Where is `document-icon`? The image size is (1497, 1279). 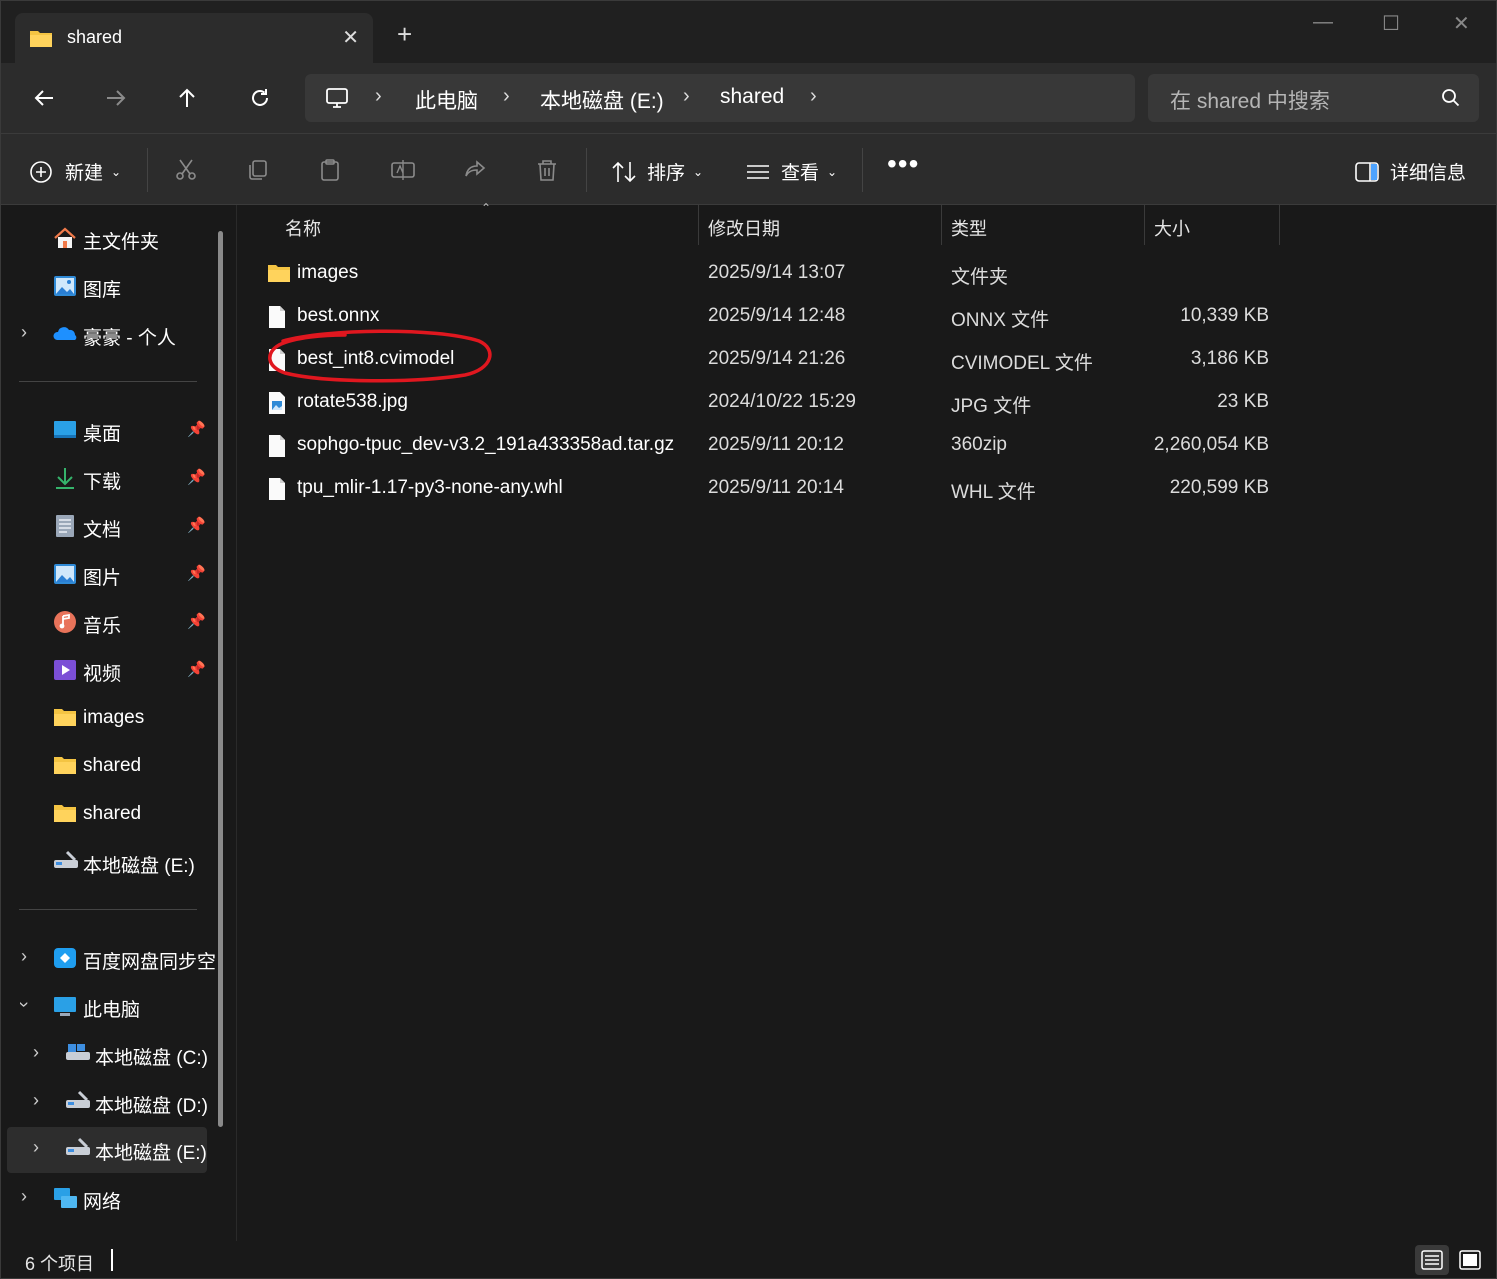 document-icon is located at coordinates (65, 526).